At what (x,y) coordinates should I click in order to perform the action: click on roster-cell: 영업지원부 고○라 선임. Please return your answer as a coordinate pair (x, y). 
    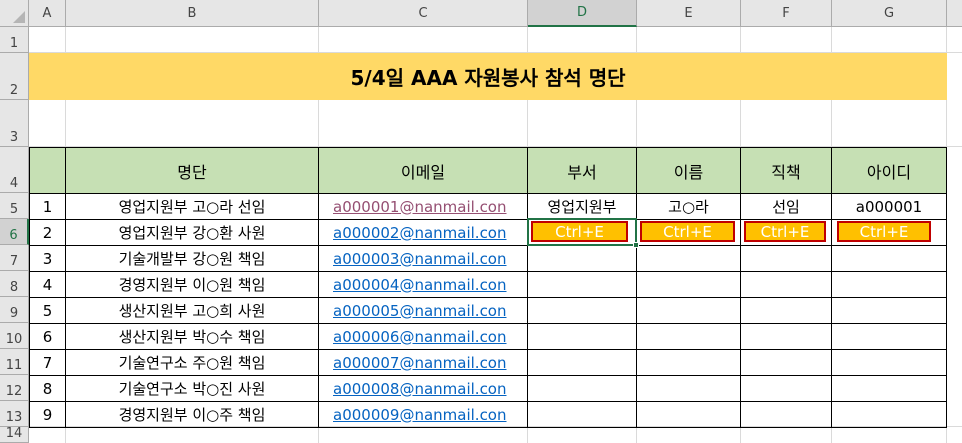
    Looking at the image, I should click on (192, 206).